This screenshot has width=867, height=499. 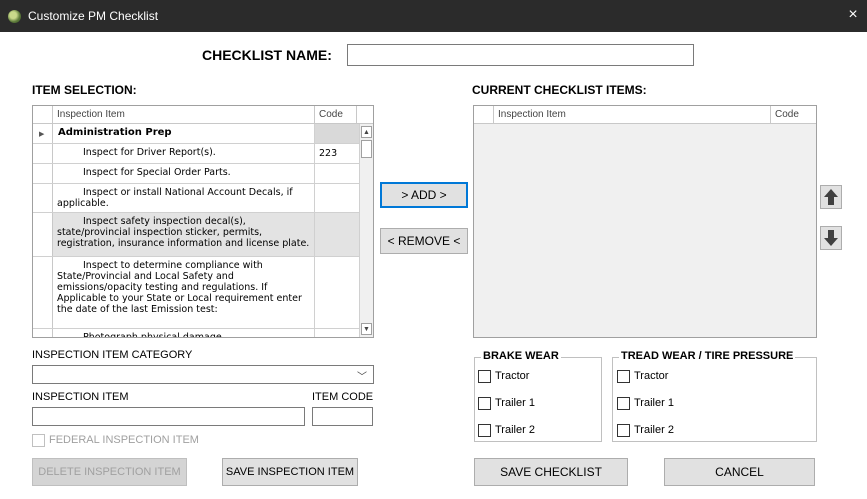 What do you see at coordinates (290, 472) in the screenshot?
I see `save-inspection-item-button: SAVE INSPECTION ITEM` at bounding box center [290, 472].